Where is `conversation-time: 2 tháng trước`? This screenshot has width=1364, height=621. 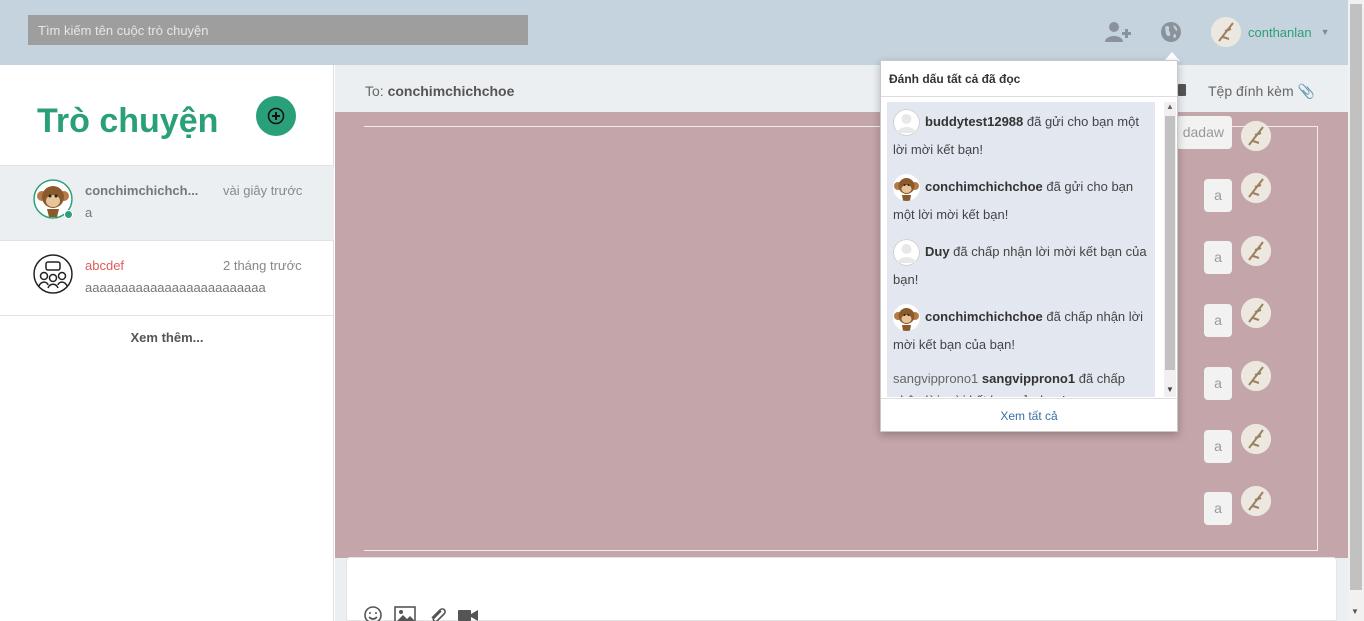 conversation-time: 2 tháng trước is located at coordinates (262, 265).